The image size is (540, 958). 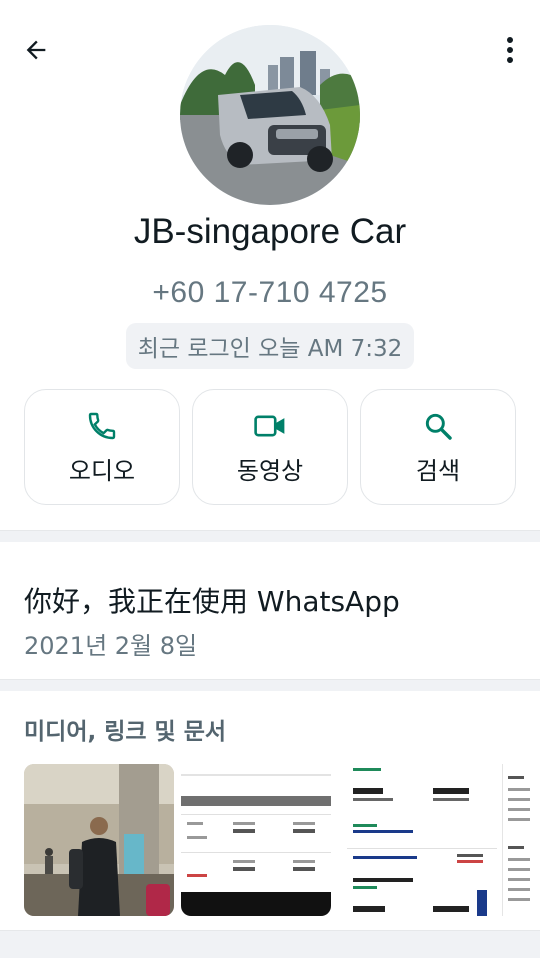 What do you see at coordinates (125, 729) in the screenshot?
I see `media-section-title: 미디어, 링크 및 문서` at bounding box center [125, 729].